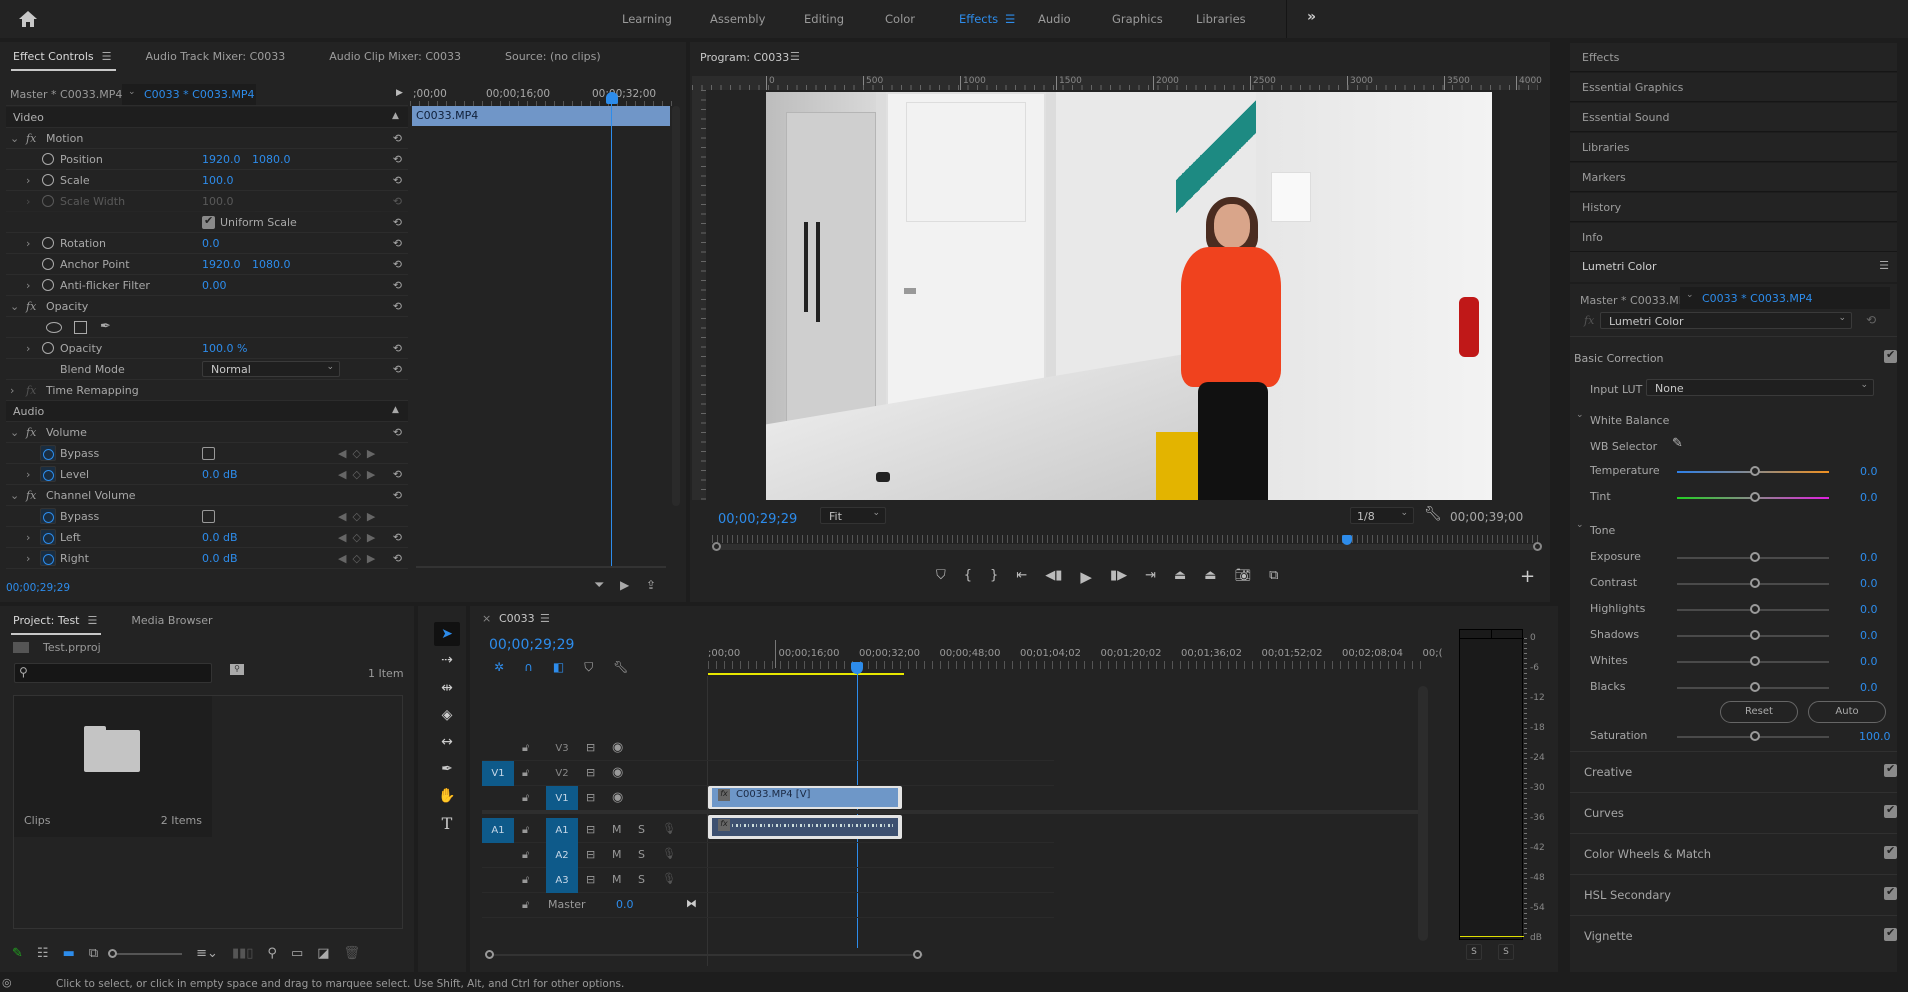  What do you see at coordinates (558, 667) in the screenshot?
I see `linked-selection-icon: ◧` at bounding box center [558, 667].